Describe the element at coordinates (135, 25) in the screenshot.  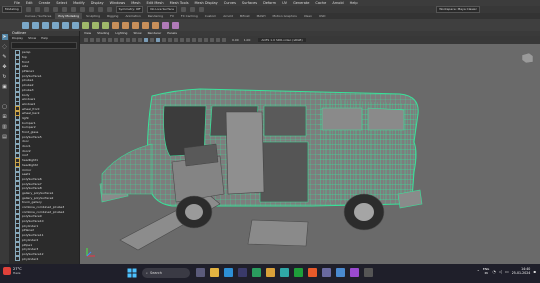
I see `bevel-icon` at that location.